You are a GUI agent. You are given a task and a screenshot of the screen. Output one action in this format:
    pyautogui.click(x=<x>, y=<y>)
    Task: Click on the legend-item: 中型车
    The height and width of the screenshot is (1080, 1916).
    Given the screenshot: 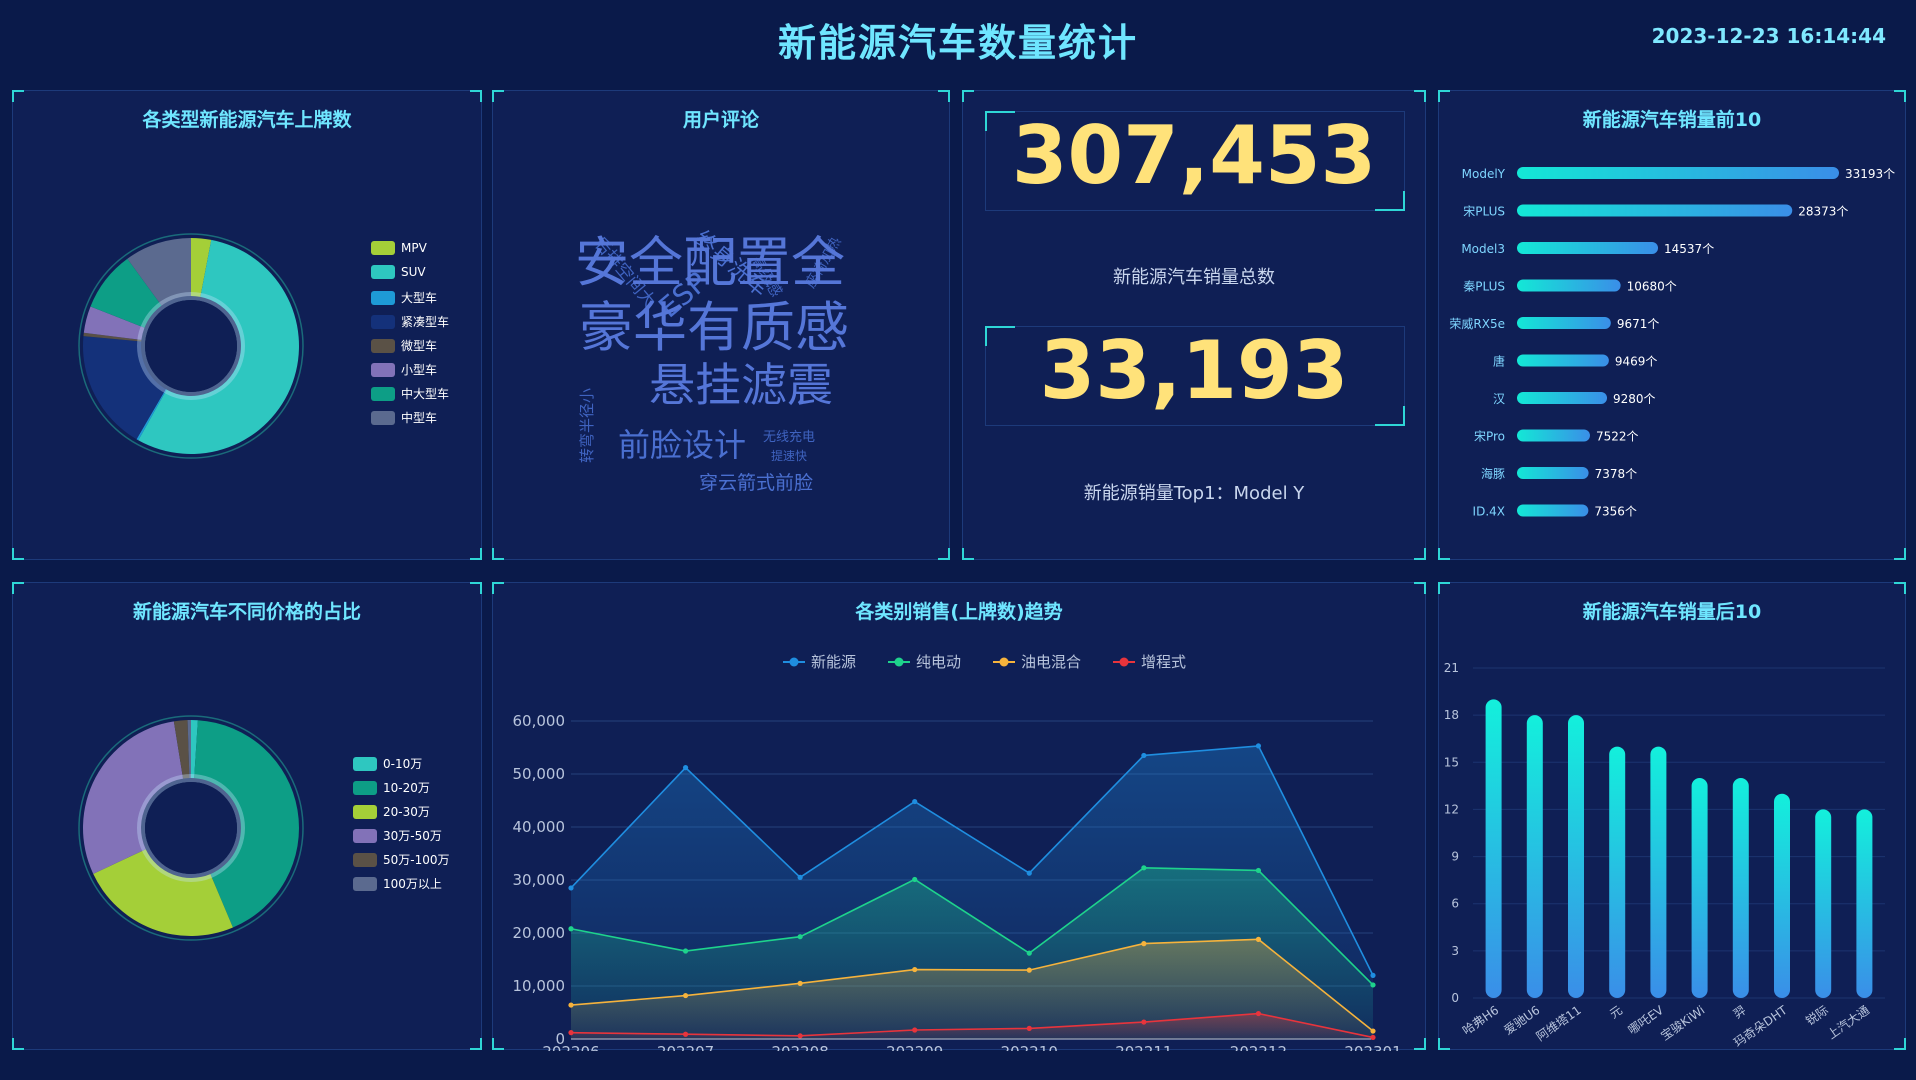 What is the action you would take?
    pyautogui.click(x=404, y=417)
    